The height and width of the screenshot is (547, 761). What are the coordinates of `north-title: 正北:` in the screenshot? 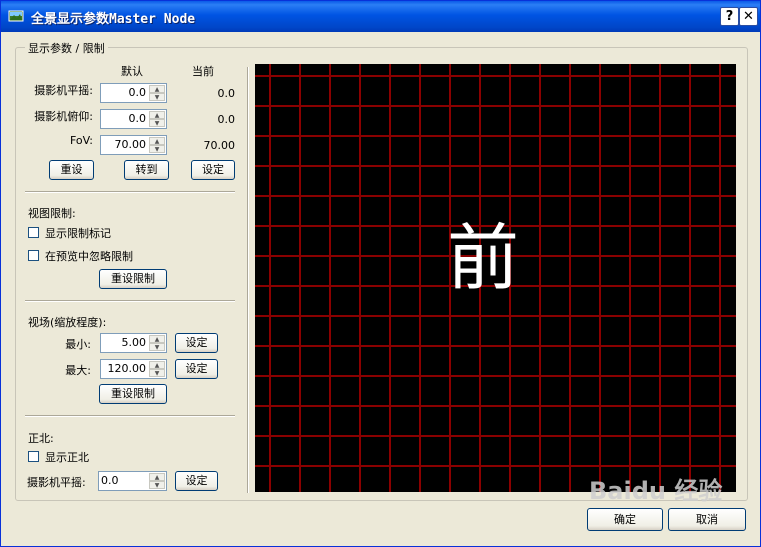 It's located at (41, 438).